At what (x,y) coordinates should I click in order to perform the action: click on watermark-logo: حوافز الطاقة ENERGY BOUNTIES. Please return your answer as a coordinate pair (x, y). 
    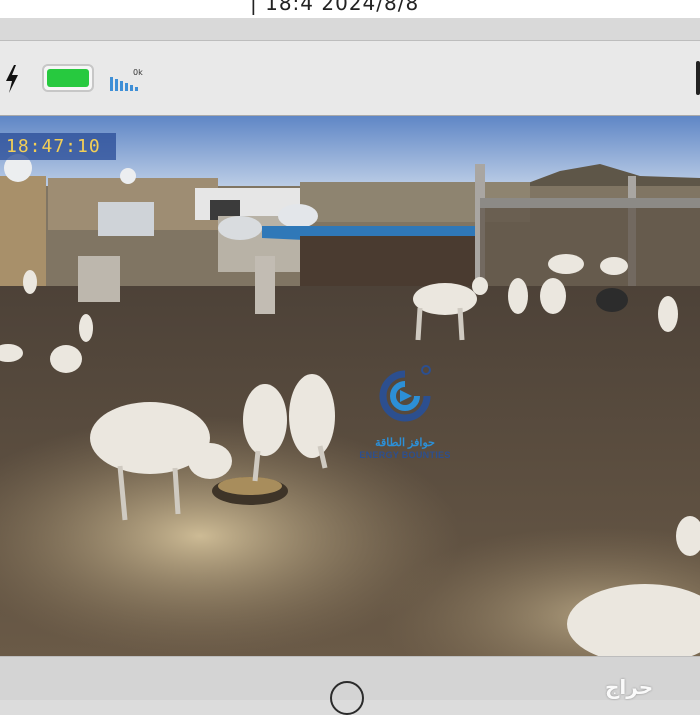
    Looking at the image, I should click on (405, 414).